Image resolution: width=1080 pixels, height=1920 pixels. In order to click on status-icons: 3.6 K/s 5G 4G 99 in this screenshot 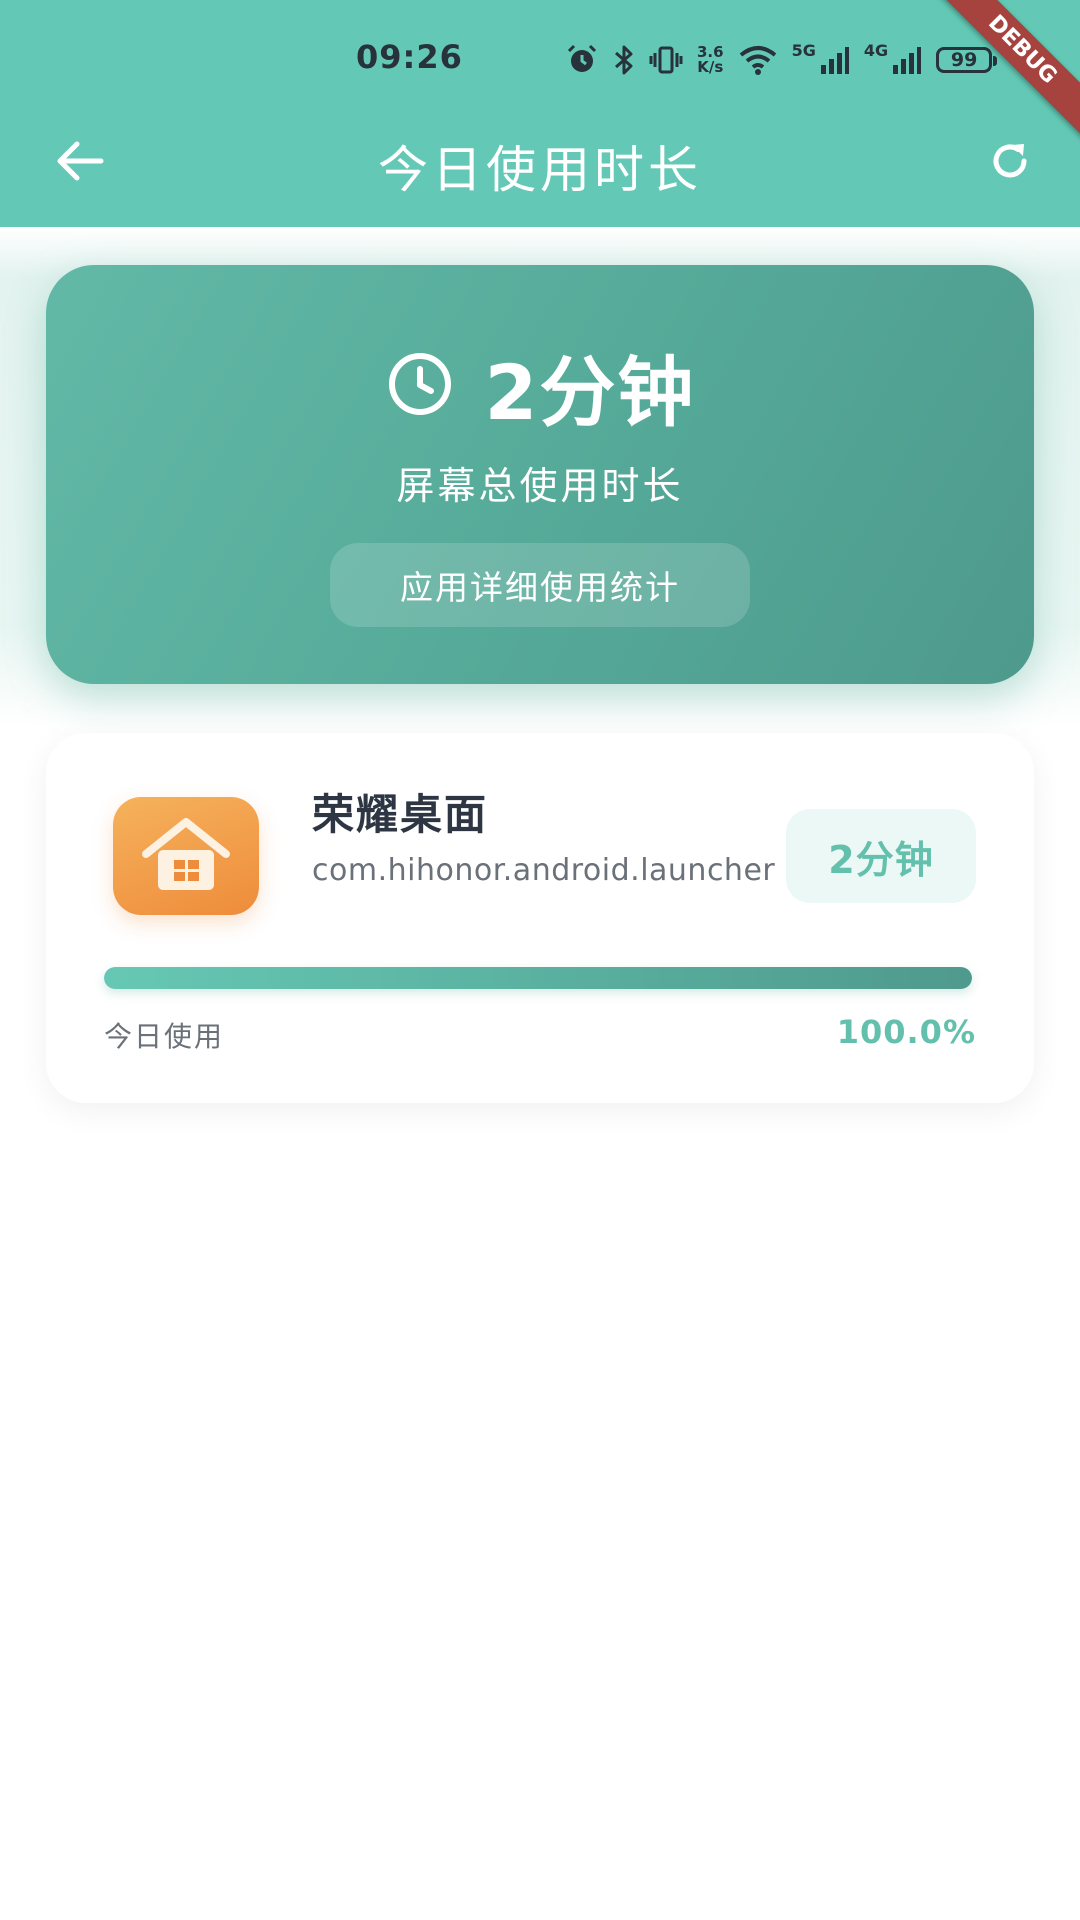, I will do `click(781, 59)`.